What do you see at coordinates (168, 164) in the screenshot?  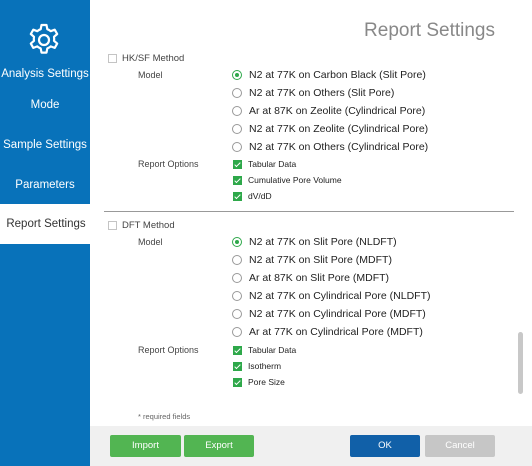 I see `hksf-report-options-label: Report Options` at bounding box center [168, 164].